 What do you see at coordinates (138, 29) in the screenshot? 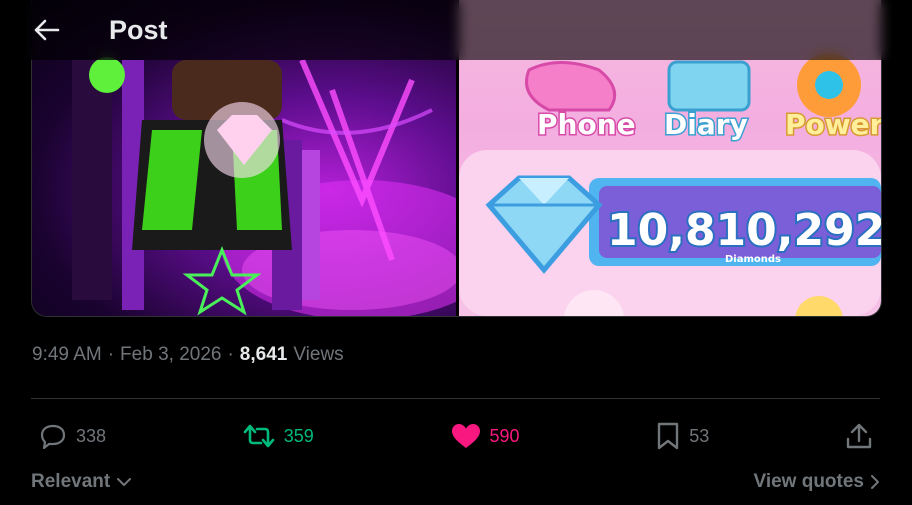
I see `page-title: Post` at bounding box center [138, 29].